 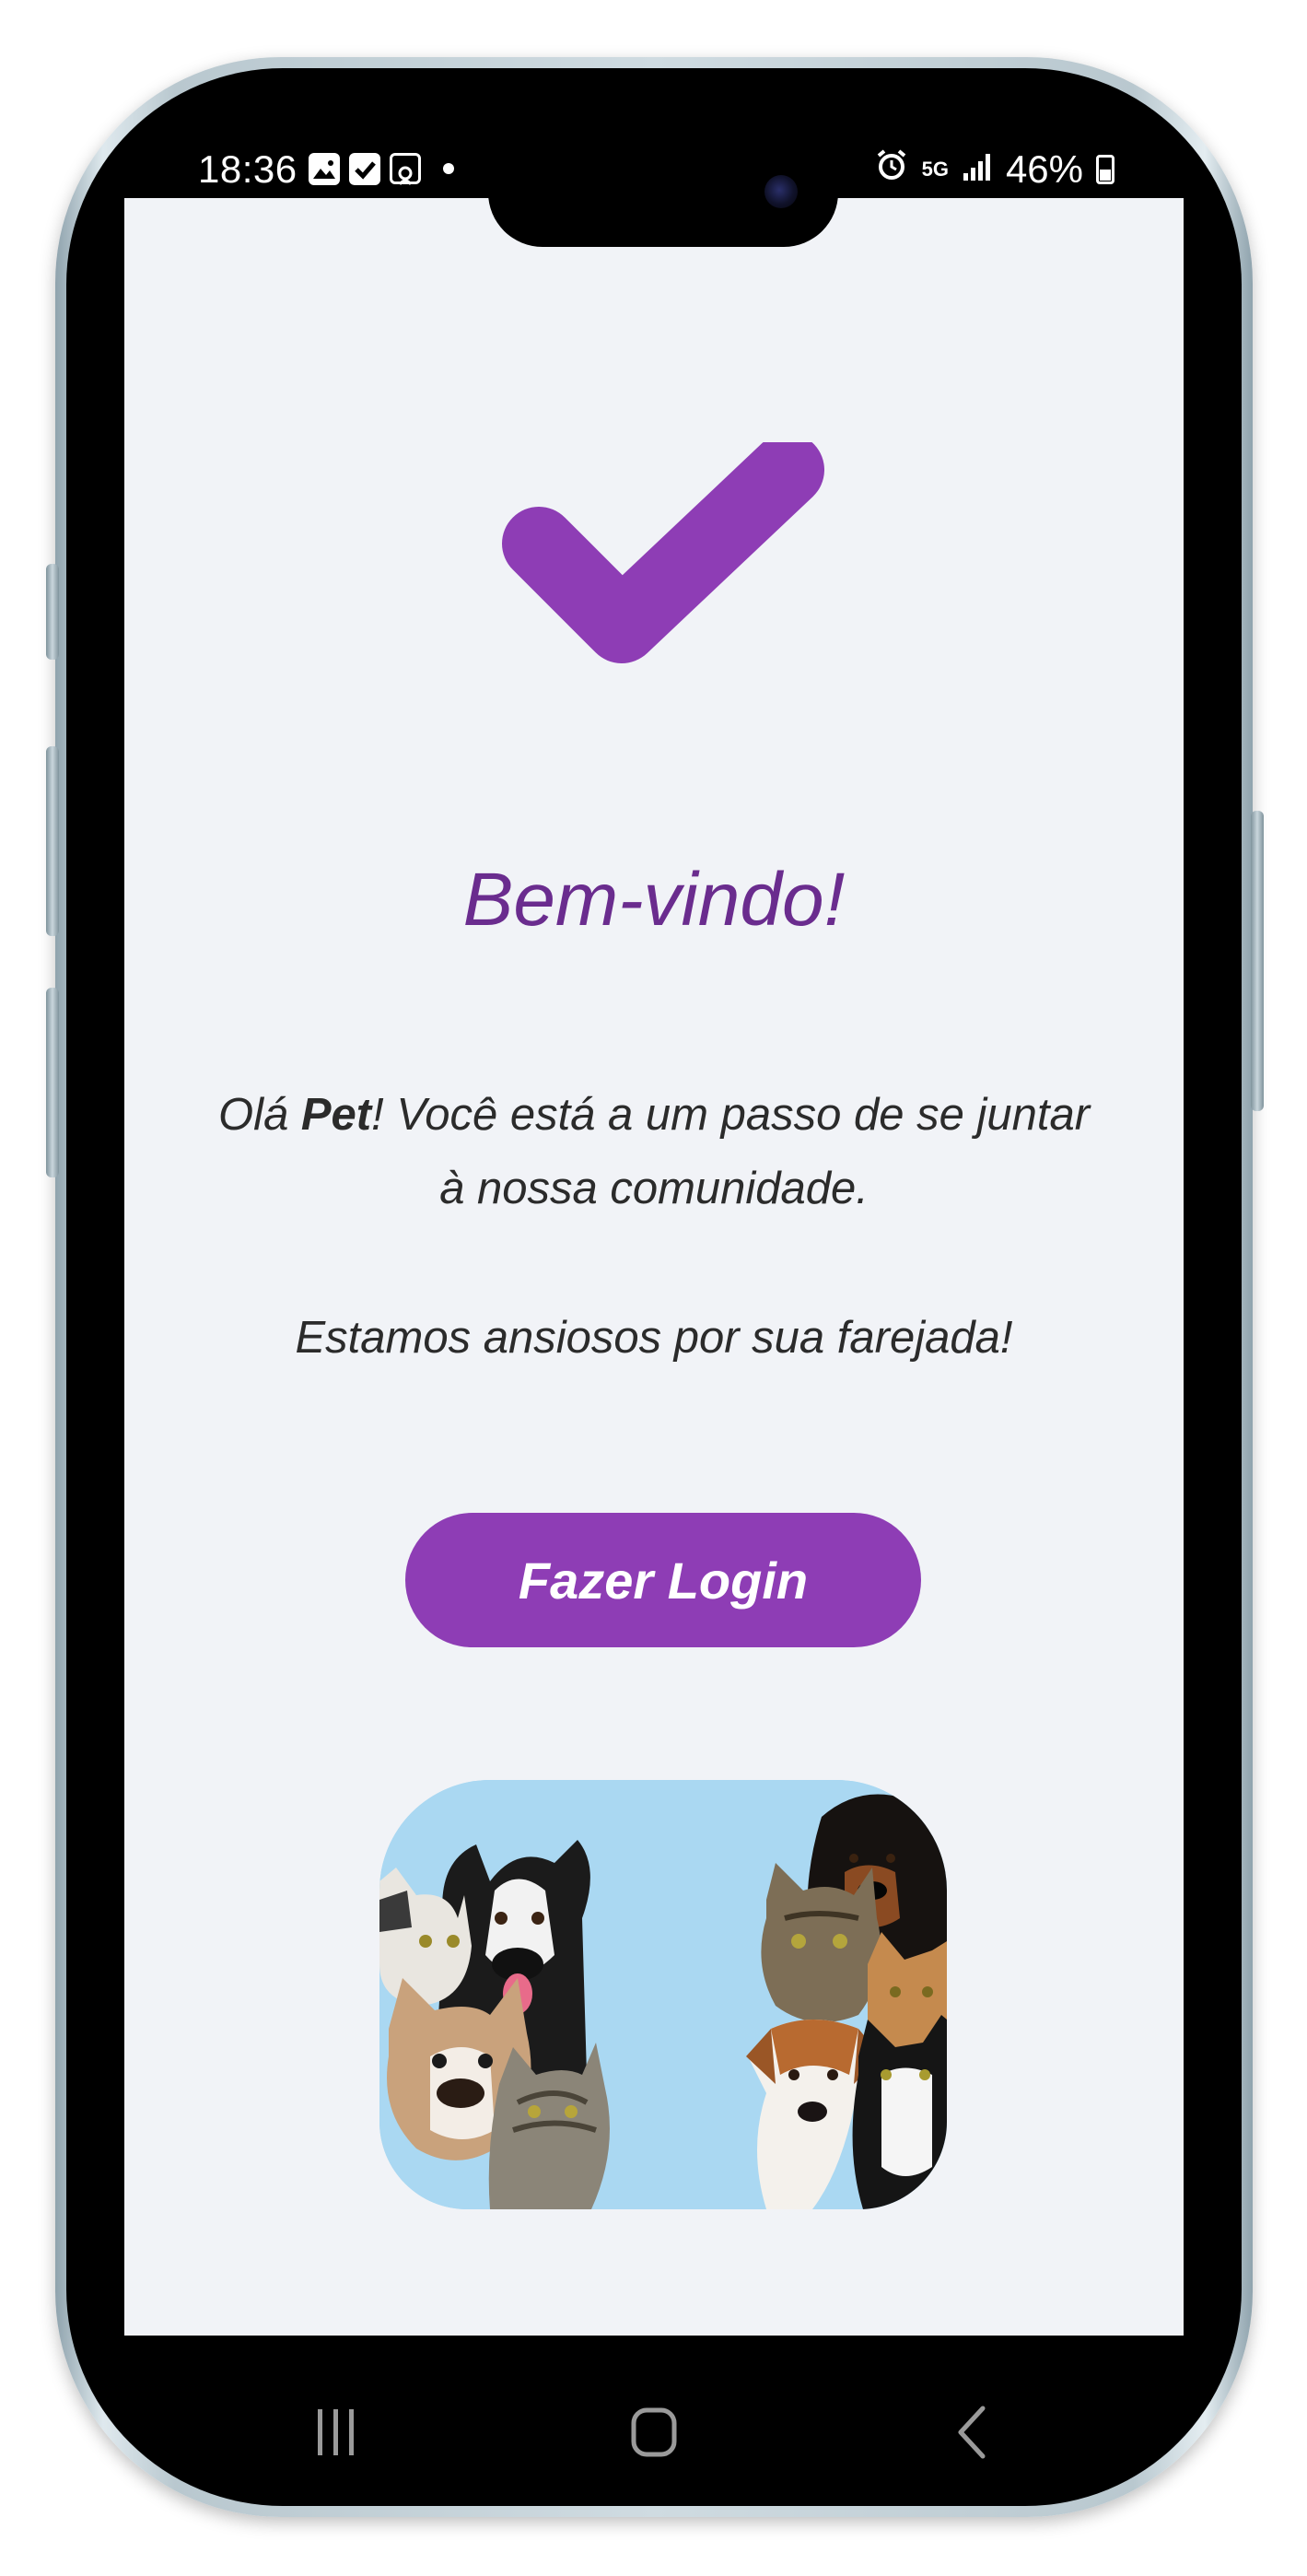 What do you see at coordinates (892, 169) in the screenshot?
I see `alarm-icon` at bounding box center [892, 169].